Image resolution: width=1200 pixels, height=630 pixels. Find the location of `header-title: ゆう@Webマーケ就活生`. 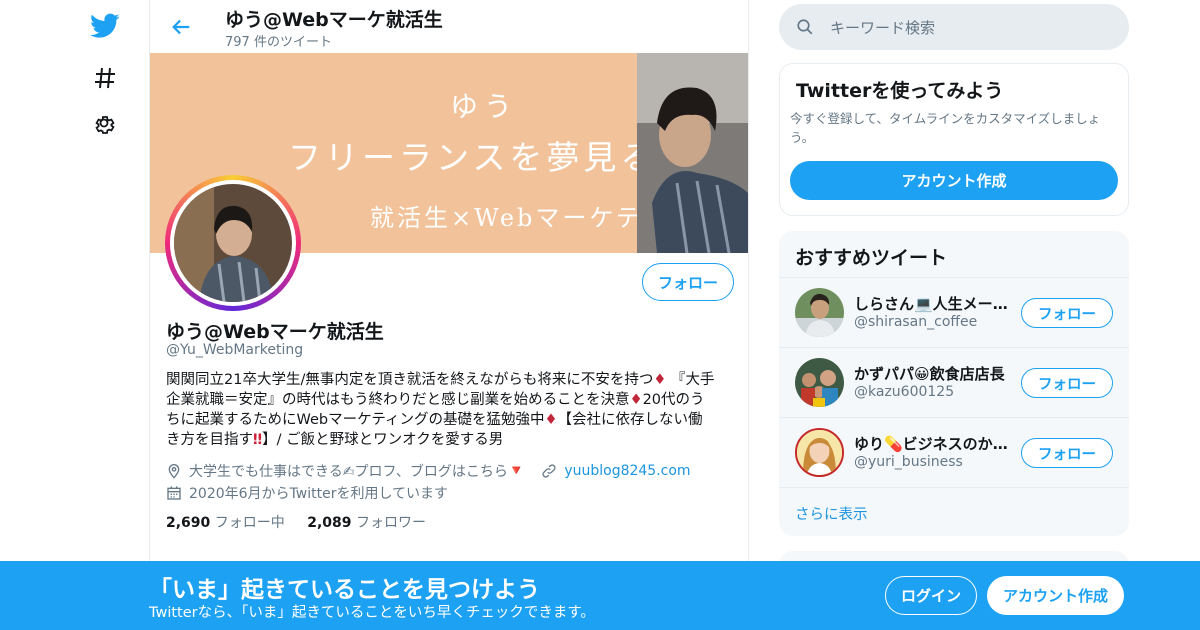

header-title: ゆう@Webマーケ就活生 is located at coordinates (334, 20).